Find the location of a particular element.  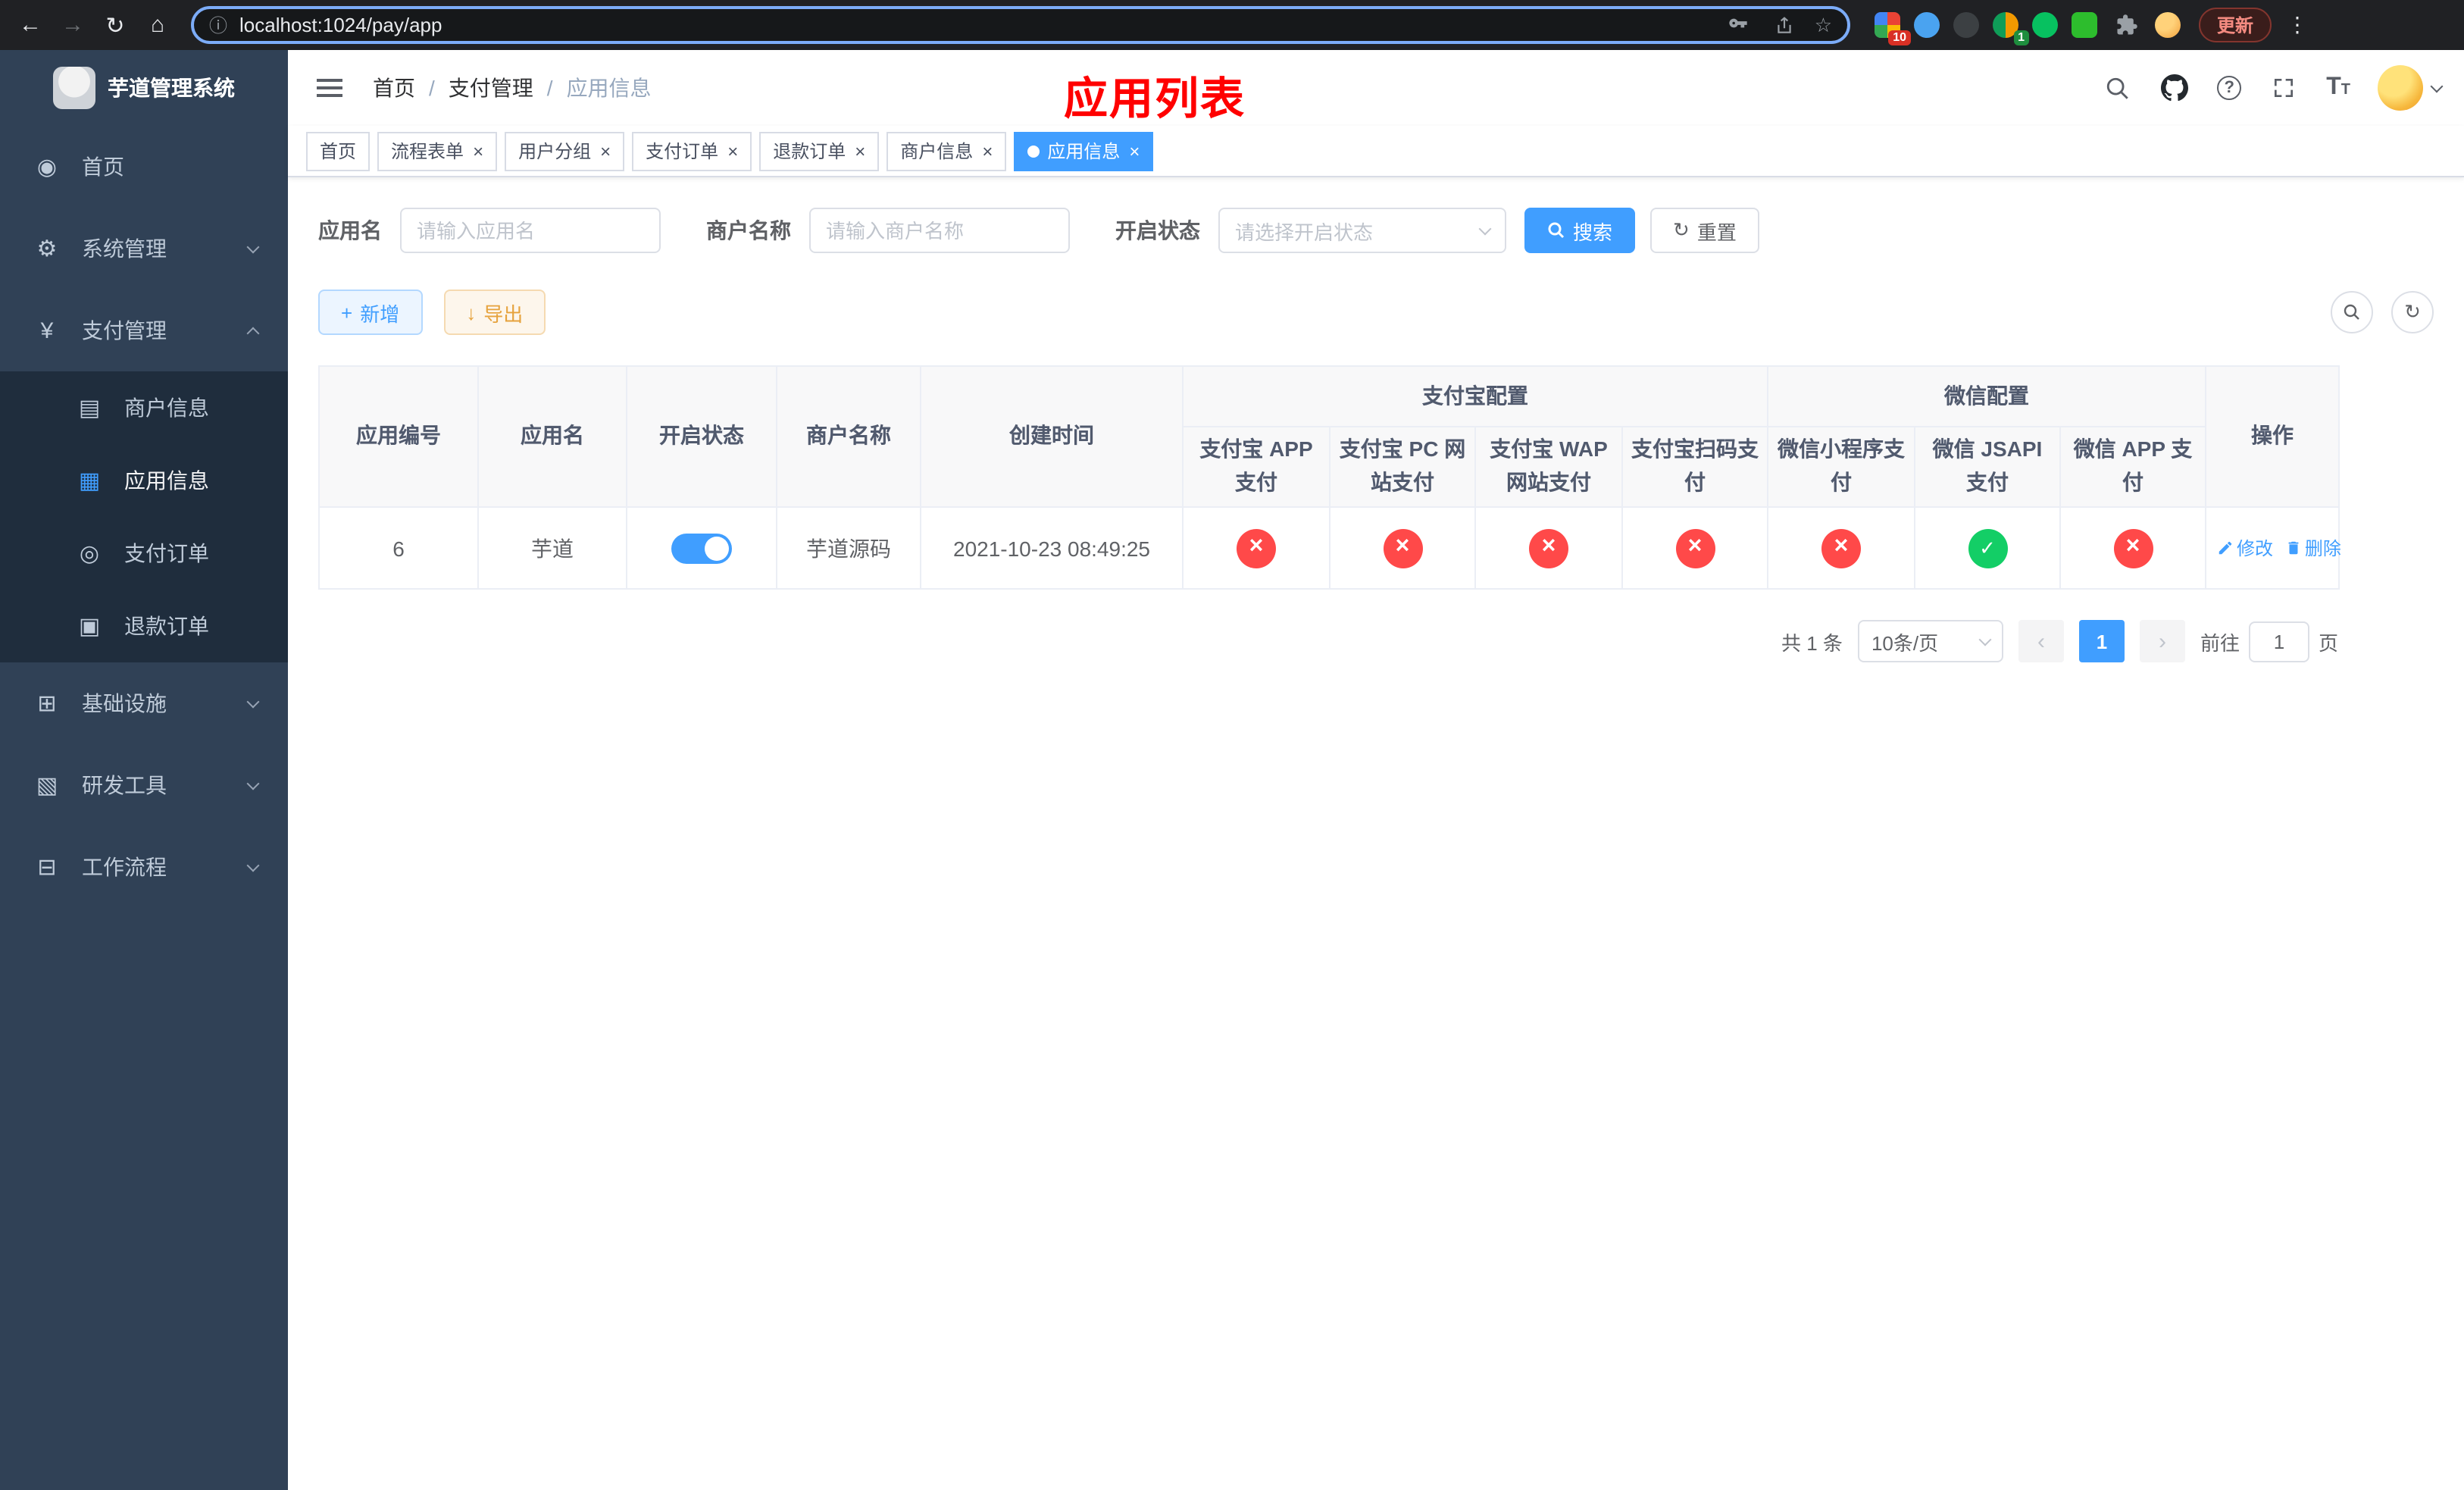

cell-wx-mini is located at coordinates (1841, 548).